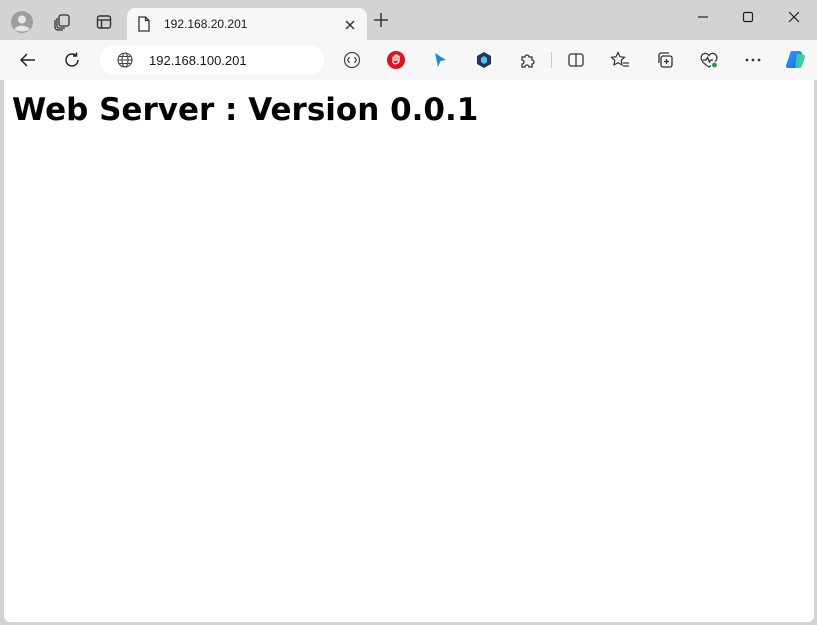 The width and height of the screenshot is (817, 625). Describe the element at coordinates (396, 60) in the screenshot. I see `opera-red-shield-icon` at that location.